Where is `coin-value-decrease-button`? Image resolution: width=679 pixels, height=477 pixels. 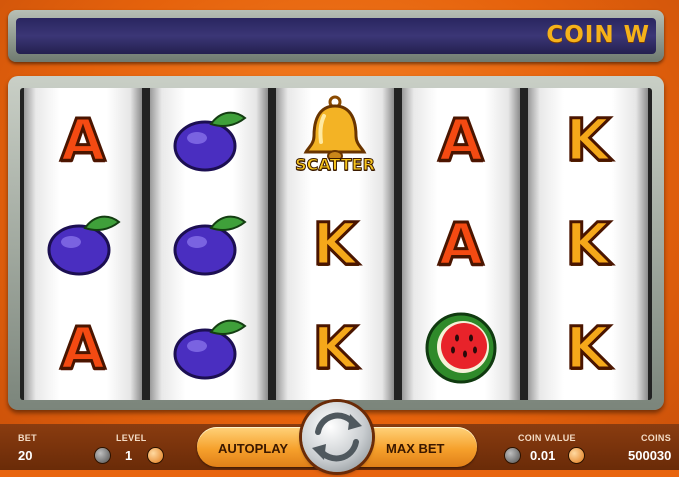
coin-value-decrease-button is located at coordinates (512, 455).